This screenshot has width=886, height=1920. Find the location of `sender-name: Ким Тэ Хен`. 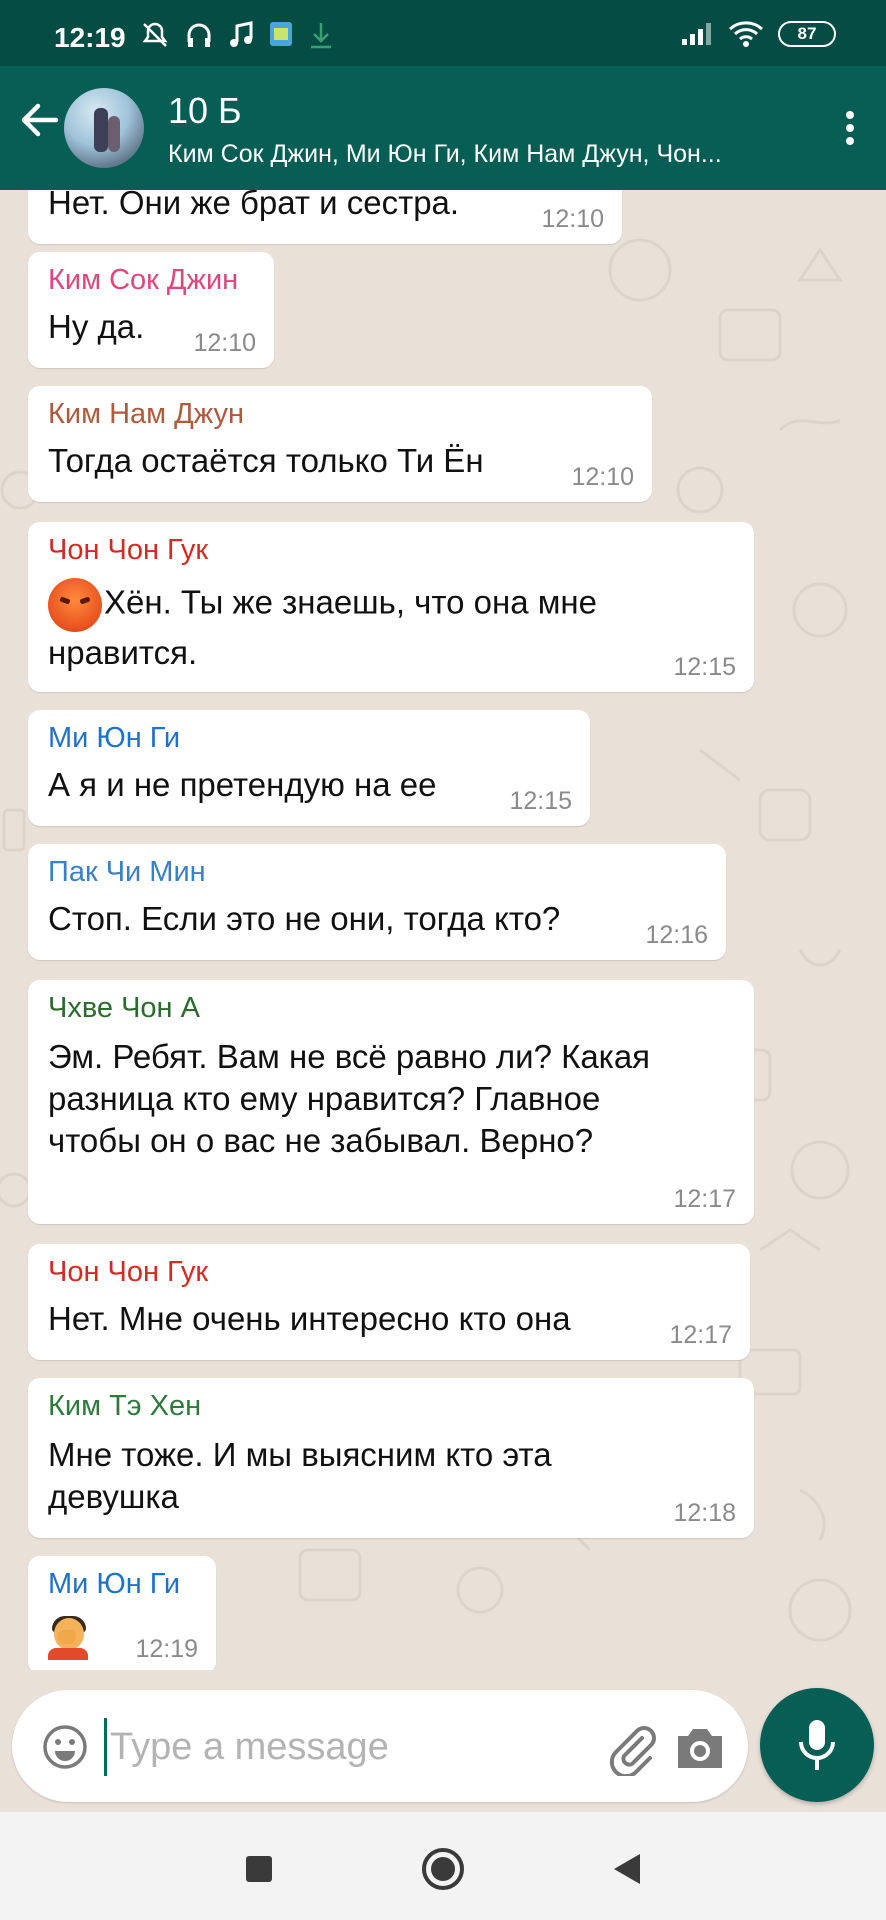

sender-name: Ким Тэ Хен is located at coordinates (124, 1406).